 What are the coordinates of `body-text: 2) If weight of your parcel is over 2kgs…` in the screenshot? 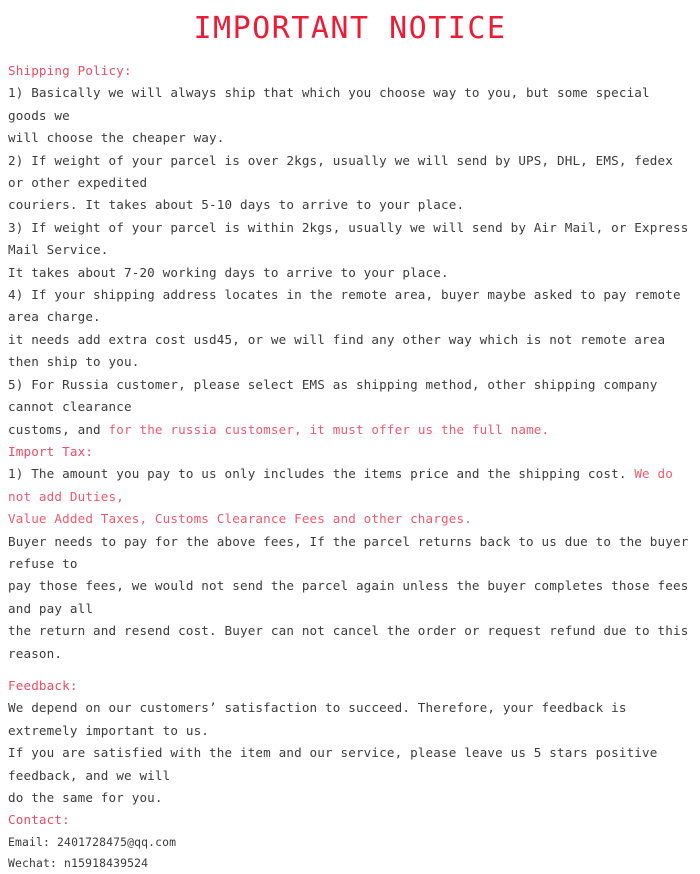 It's located at (344, 171).